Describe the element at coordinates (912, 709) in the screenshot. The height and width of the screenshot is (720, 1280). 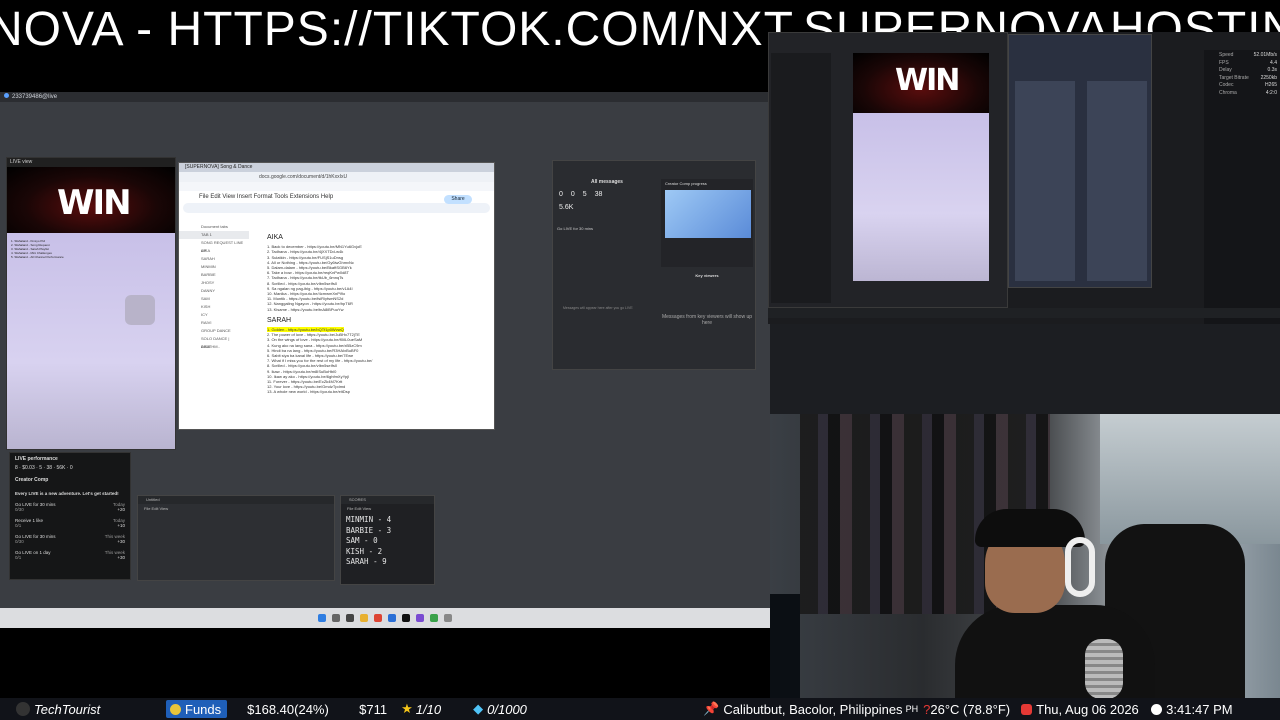
I see `country-code: PH` at that location.